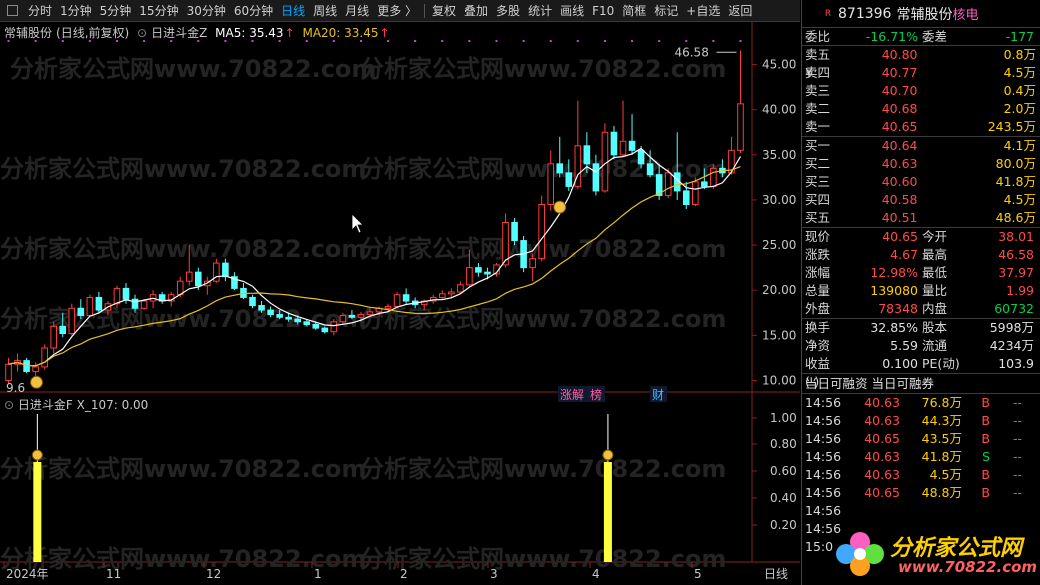  I want to click on quote-row-2: 涨幅 12.98% 最低 37.97, so click(921, 273).